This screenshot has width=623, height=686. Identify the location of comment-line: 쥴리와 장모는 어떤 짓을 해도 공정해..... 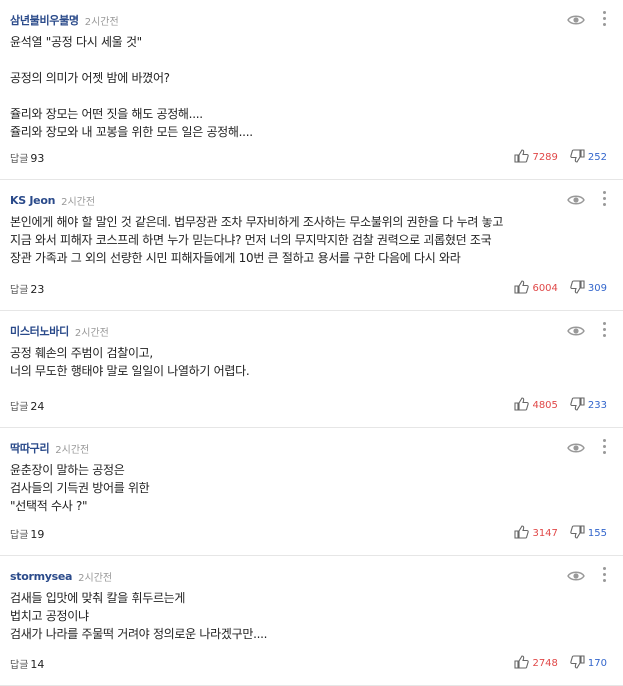
(106, 114).